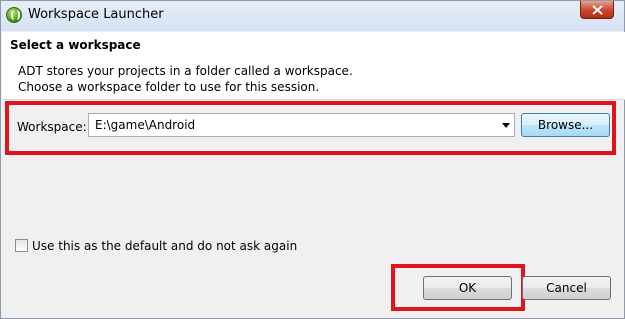  What do you see at coordinates (75, 45) in the screenshot?
I see `page-title: Select a workspace` at bounding box center [75, 45].